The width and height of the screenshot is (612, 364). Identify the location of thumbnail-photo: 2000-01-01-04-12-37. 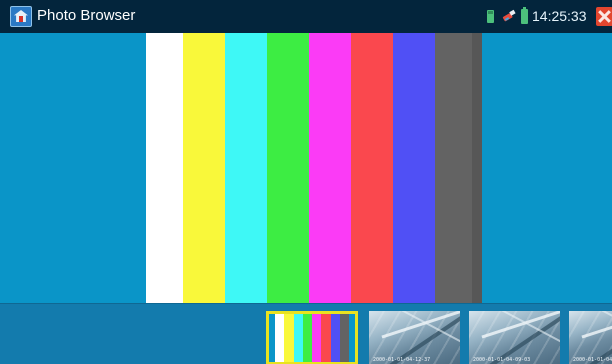
(414, 337).